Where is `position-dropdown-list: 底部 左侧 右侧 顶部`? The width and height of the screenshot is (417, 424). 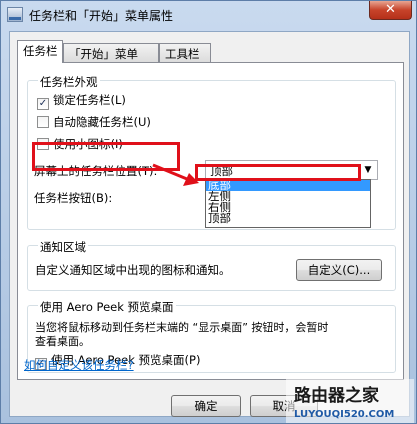
position-dropdown-list: 底部 左侧 右侧 顶部 is located at coordinates (288, 203).